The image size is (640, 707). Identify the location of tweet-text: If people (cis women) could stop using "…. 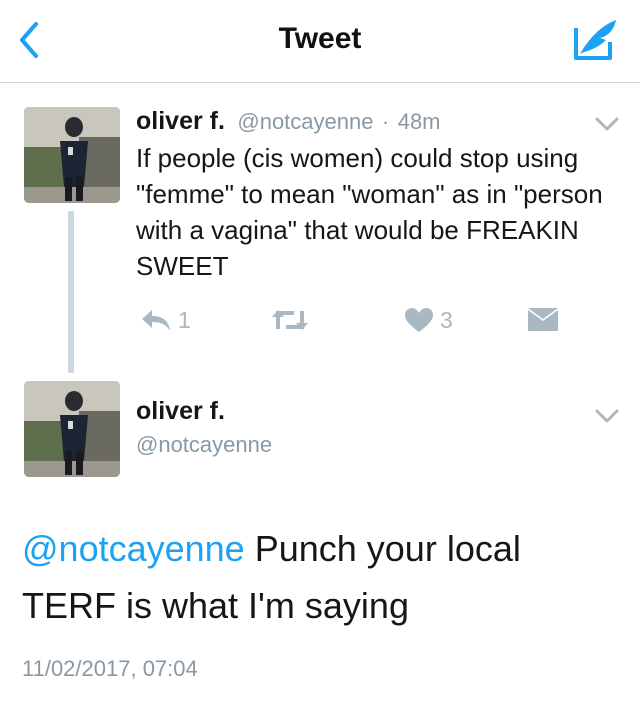
(369, 212).